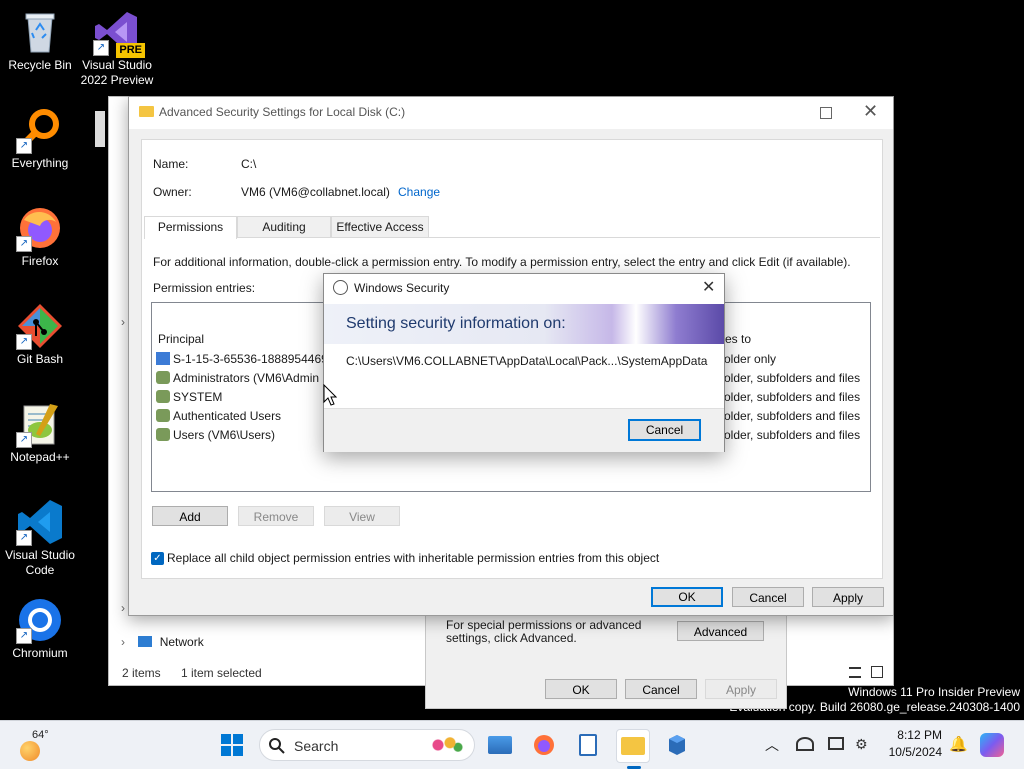 The image size is (1024, 769). What do you see at coordinates (836, 743) in the screenshot?
I see `device-monitor-icon` at bounding box center [836, 743].